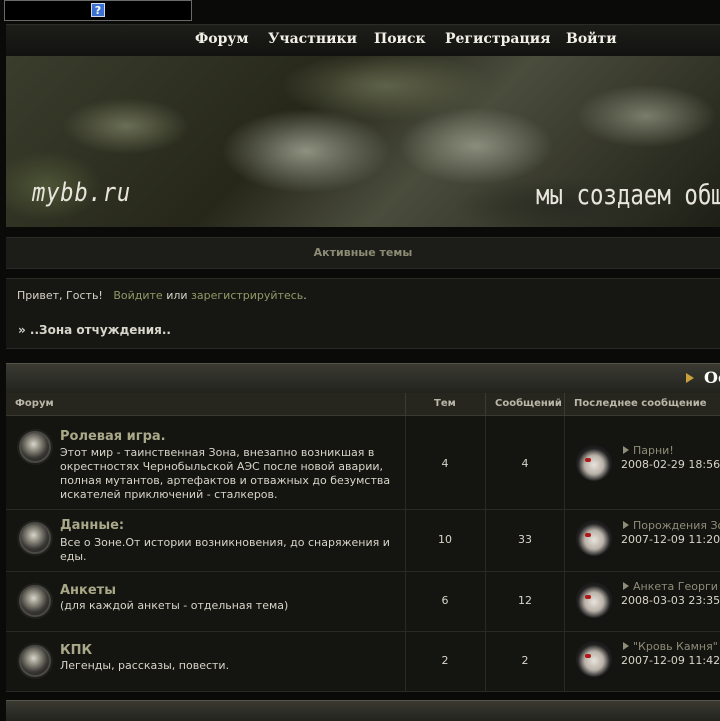 This screenshot has width=720, height=721. I want to click on top-bar: ?, so click(360, 11).